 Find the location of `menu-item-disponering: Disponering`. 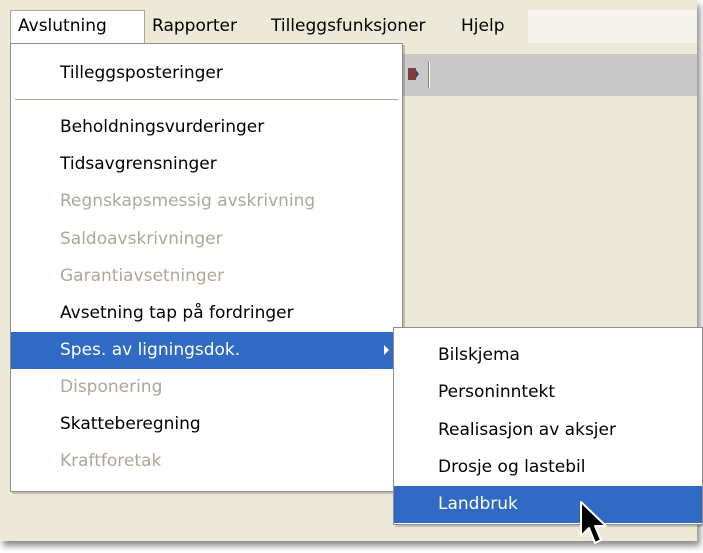

menu-item-disponering: Disponering is located at coordinates (111, 387).